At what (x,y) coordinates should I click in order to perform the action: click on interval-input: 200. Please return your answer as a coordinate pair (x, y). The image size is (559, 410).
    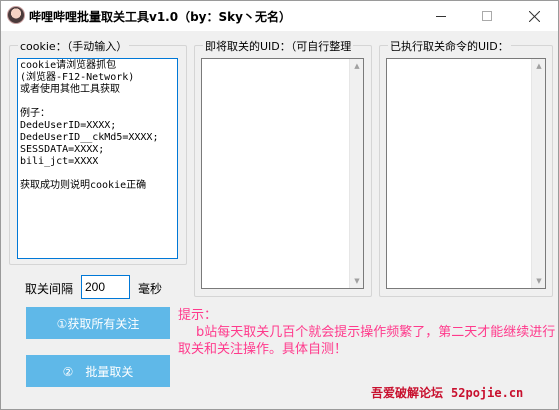
    Looking at the image, I should click on (105, 287).